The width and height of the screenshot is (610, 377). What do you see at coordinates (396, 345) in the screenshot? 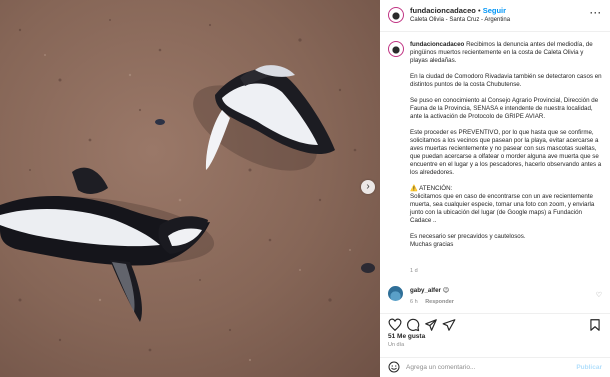
I see `post-date: Un día` at bounding box center [396, 345].